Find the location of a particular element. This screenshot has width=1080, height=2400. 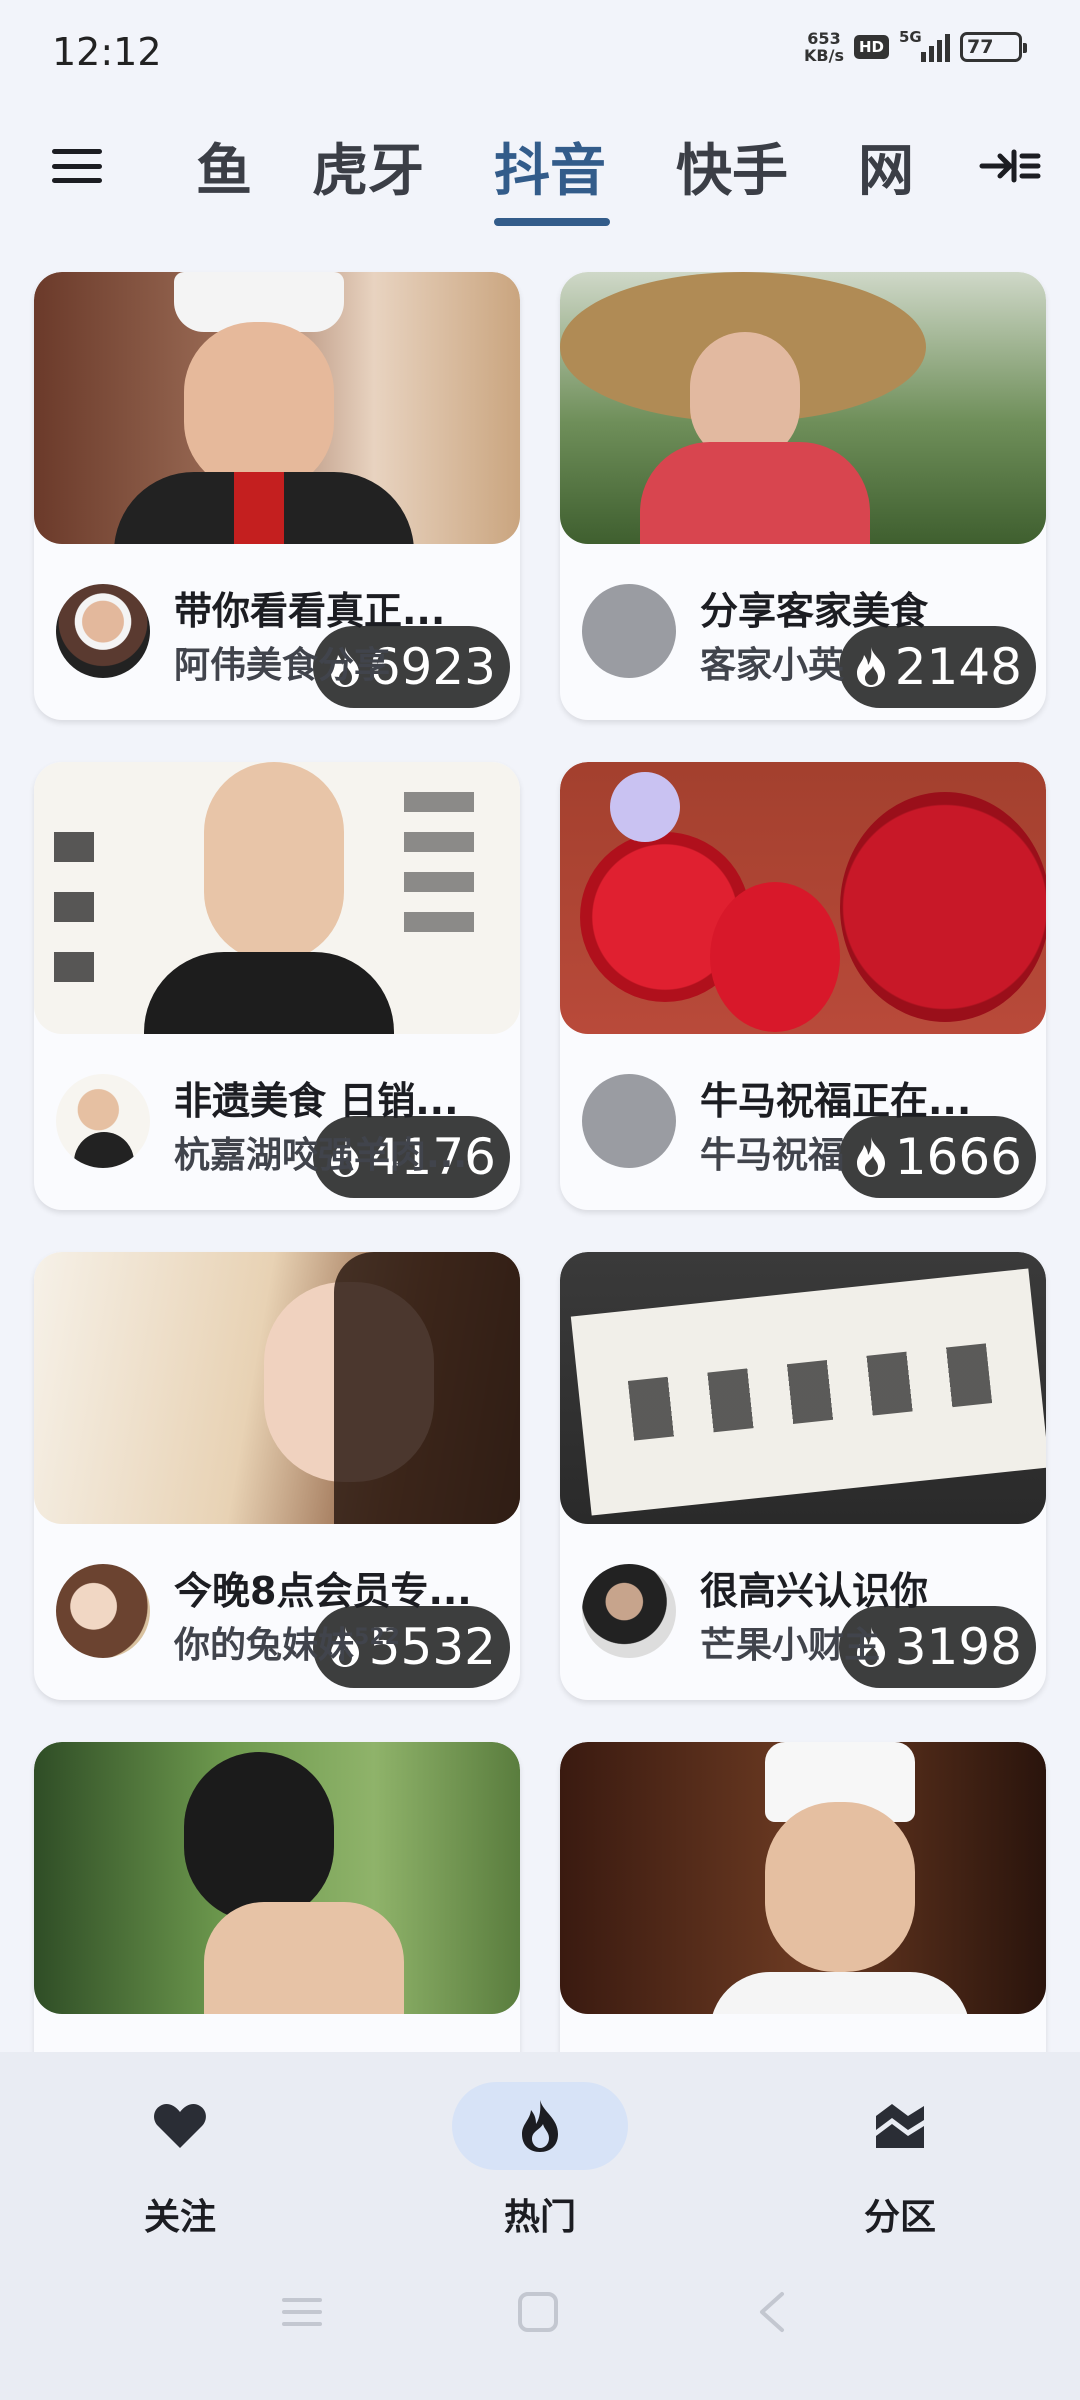

bottom-nav: 关注 热门 分区 is located at coordinates (540, 2226).